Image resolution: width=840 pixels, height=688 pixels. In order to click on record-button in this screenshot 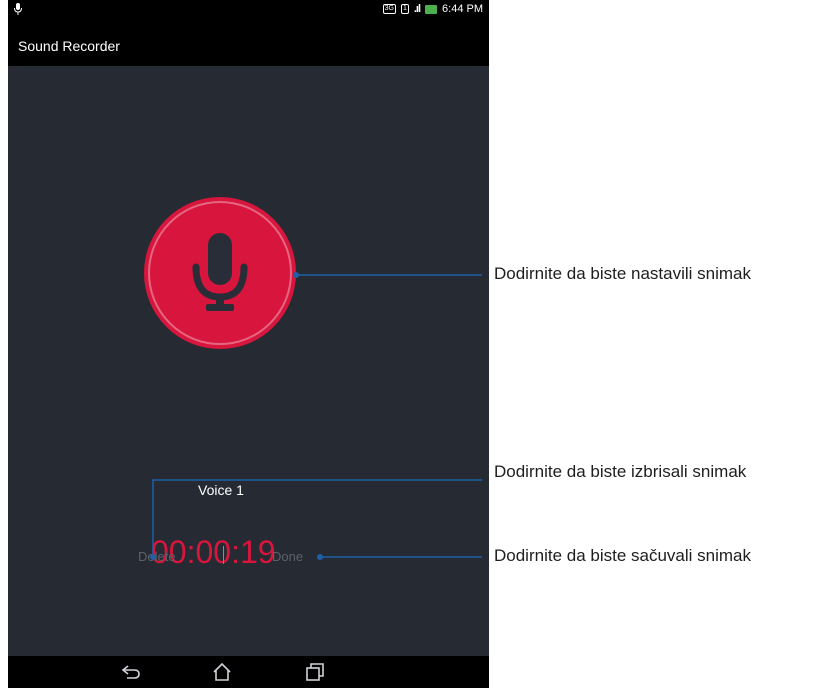, I will do `click(220, 273)`.